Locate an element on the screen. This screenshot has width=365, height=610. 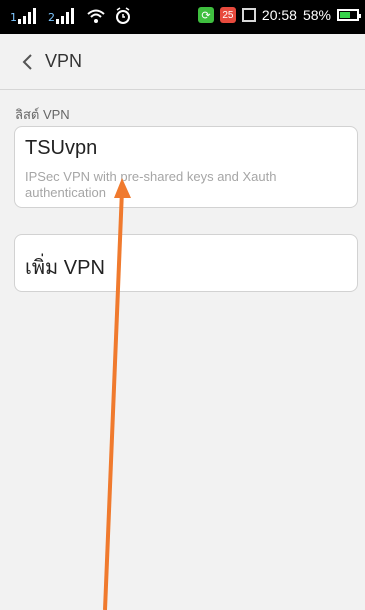
svg-text: 2 is located at coordinates (51, 17).